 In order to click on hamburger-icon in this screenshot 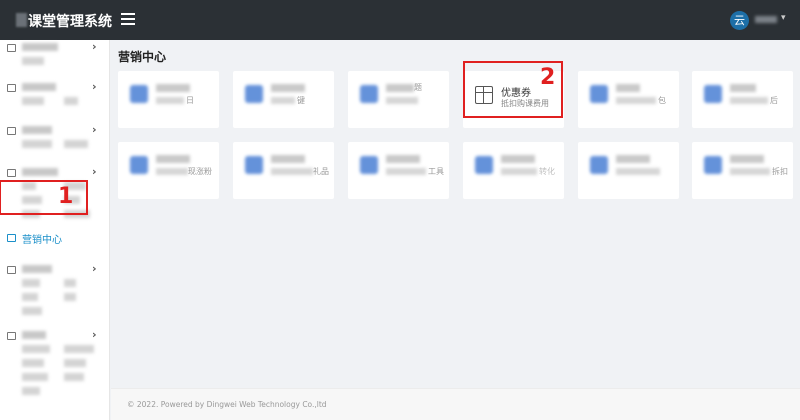, I will do `click(128, 19)`.